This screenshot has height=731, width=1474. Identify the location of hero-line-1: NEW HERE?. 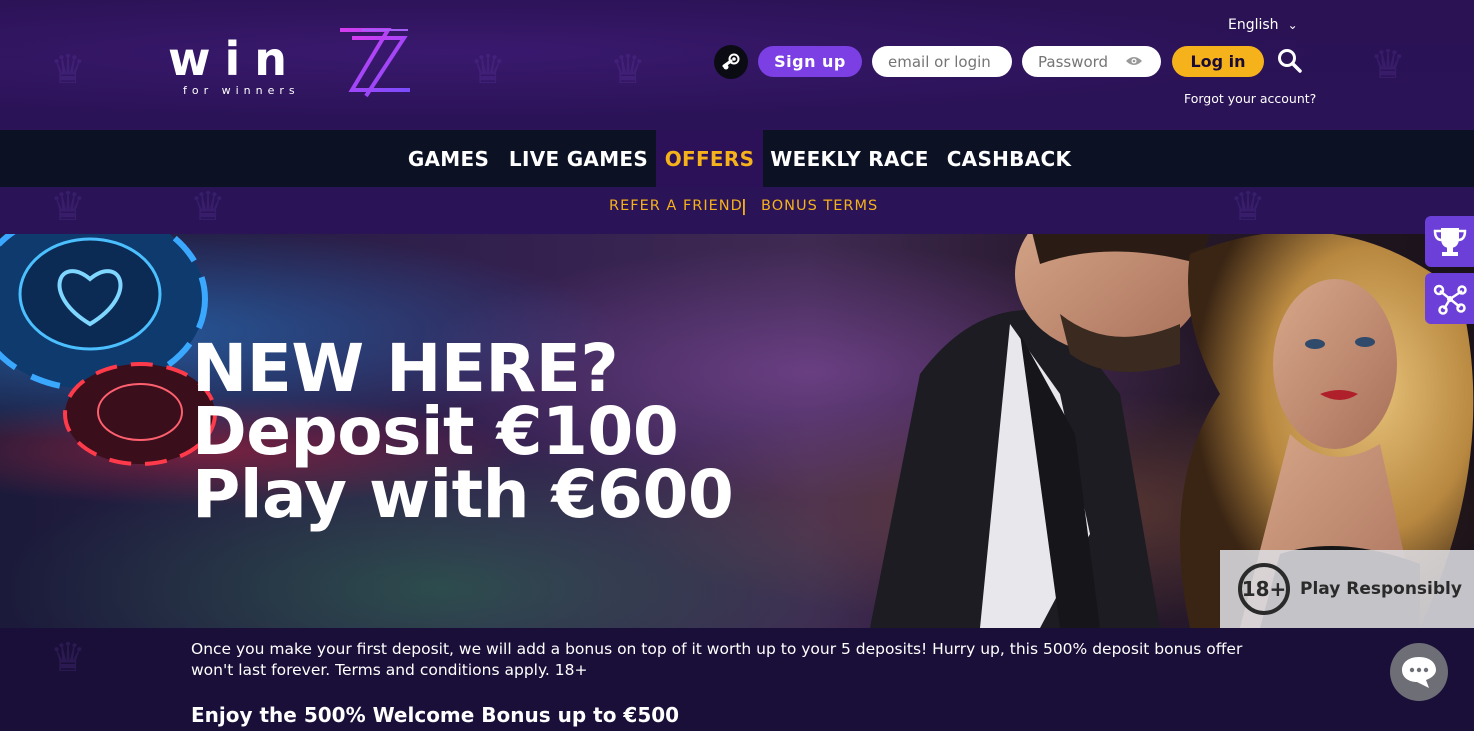
(405, 368).